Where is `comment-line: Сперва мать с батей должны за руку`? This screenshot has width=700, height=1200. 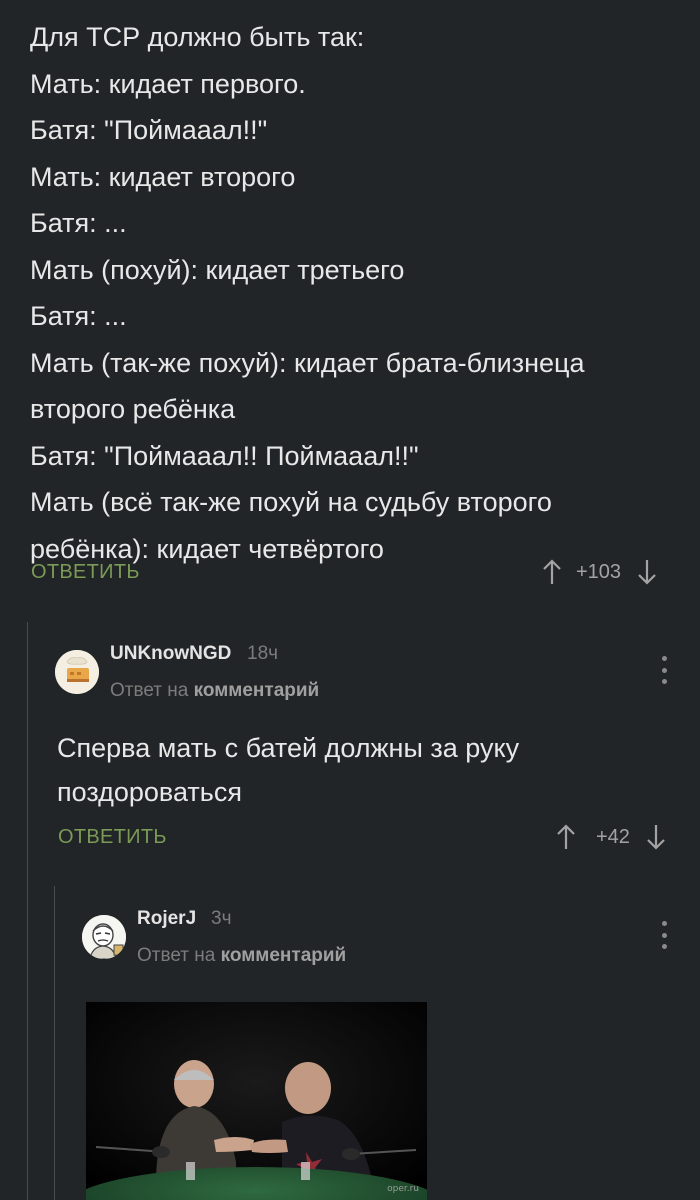
comment-line: Сперва мать с батей должны за руку is located at coordinates (288, 748).